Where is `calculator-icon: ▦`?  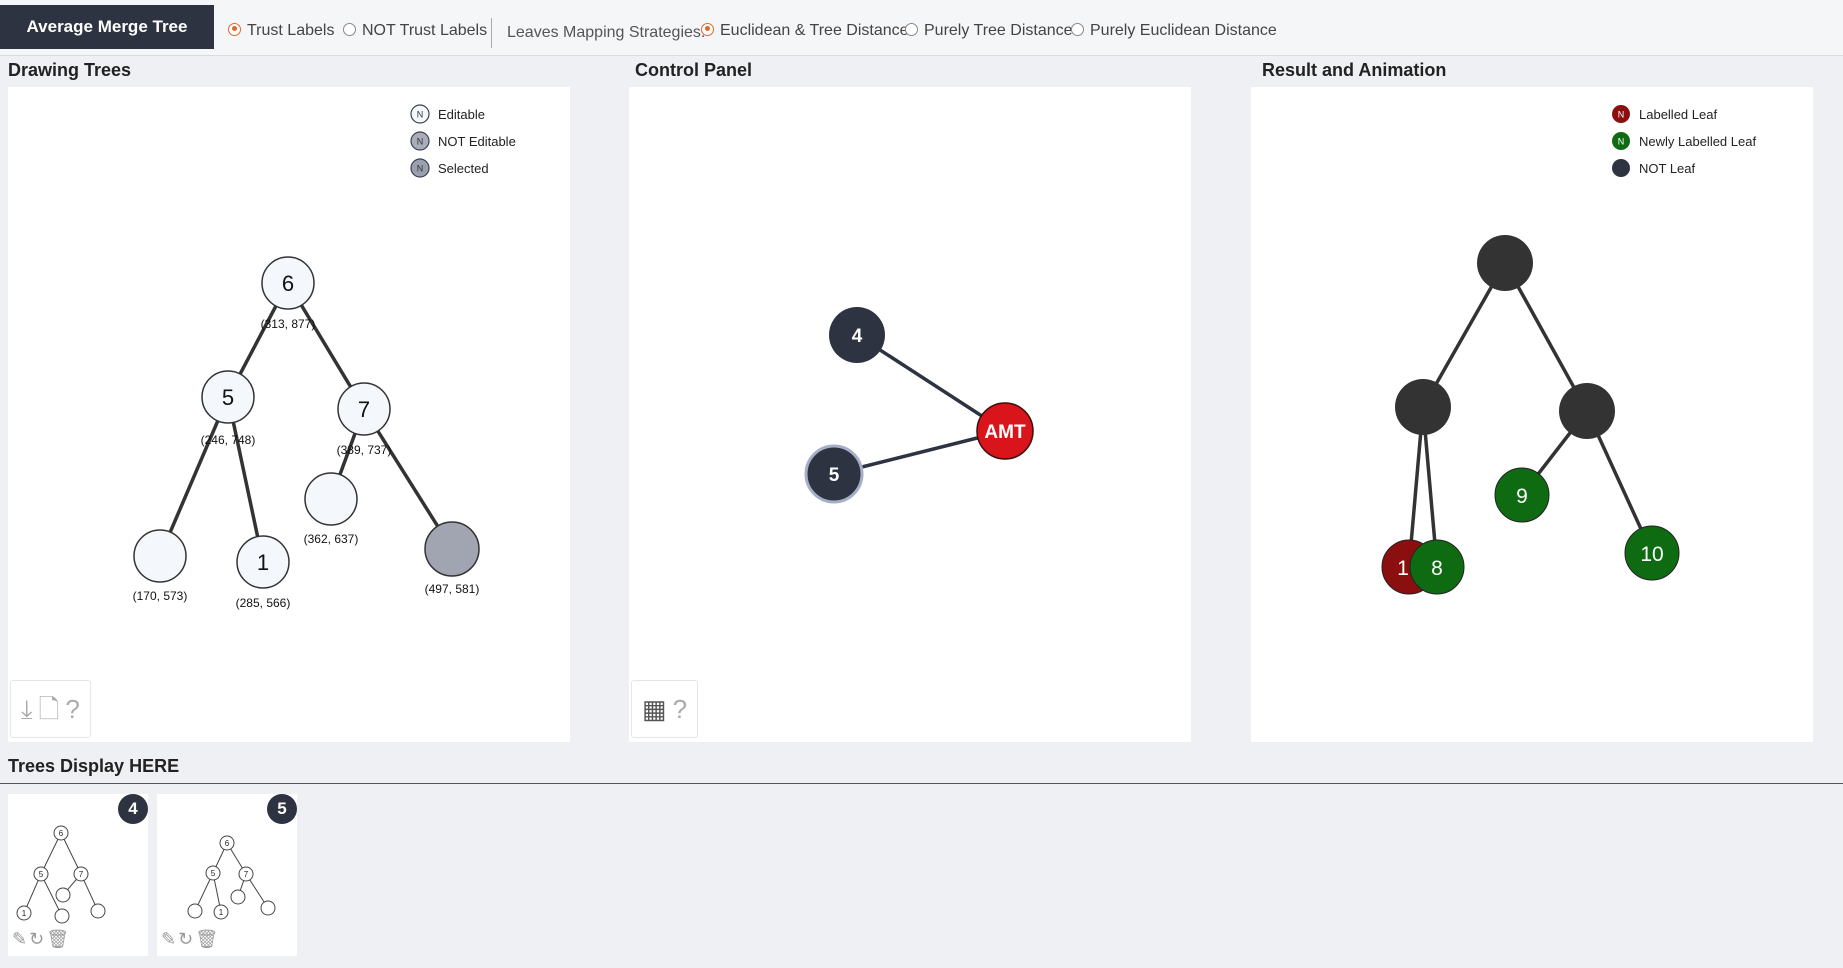
calculator-icon: ▦ is located at coordinates (654, 709).